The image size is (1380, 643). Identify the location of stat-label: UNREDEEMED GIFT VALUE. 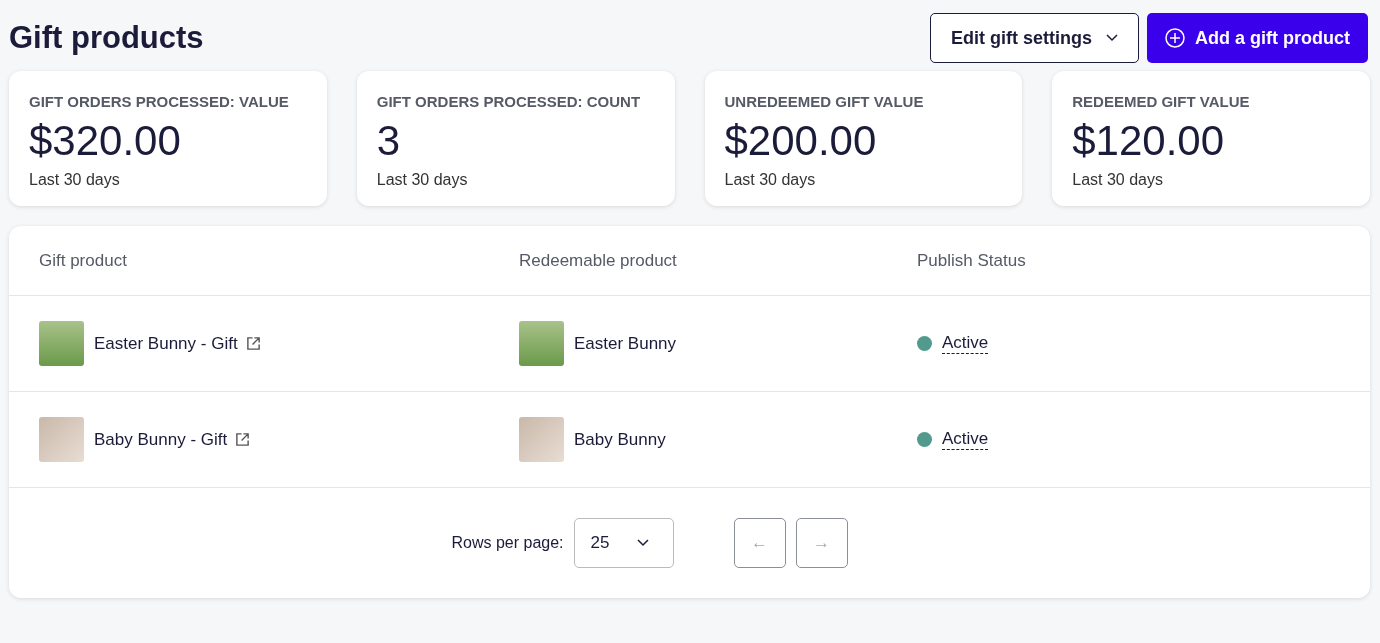
(824, 102).